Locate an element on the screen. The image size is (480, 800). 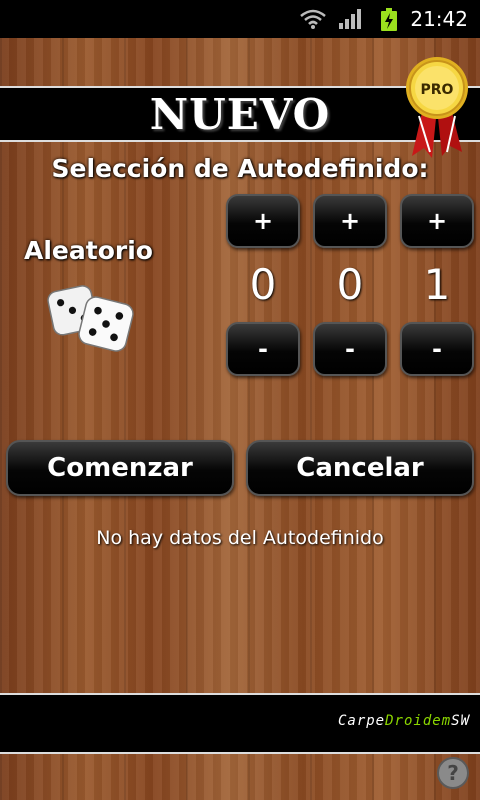
brand-logo: CarpeDroidemSW is located at coordinates (404, 721).